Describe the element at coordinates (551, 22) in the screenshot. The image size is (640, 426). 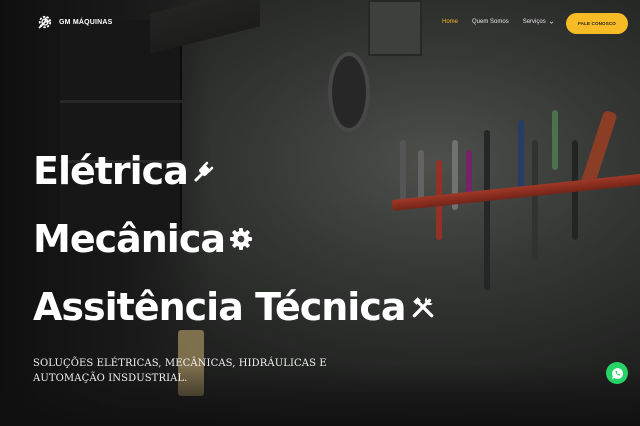
I see `chevron-down-icon` at that location.